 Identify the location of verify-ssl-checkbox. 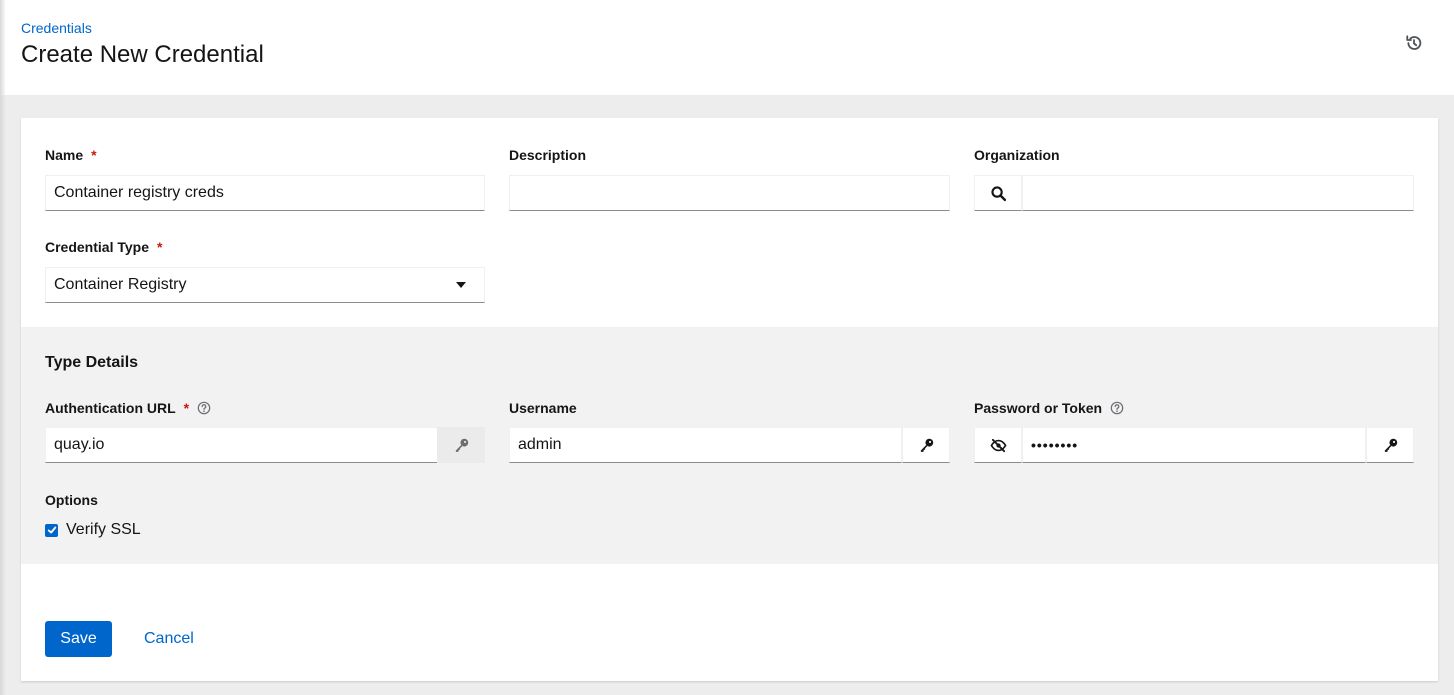
(51, 530).